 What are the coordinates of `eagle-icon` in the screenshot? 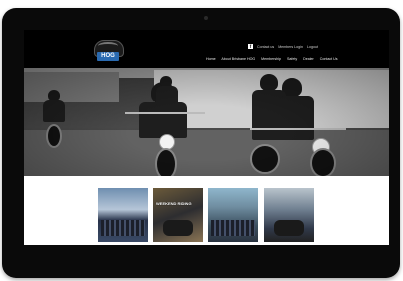 It's located at (108, 46).